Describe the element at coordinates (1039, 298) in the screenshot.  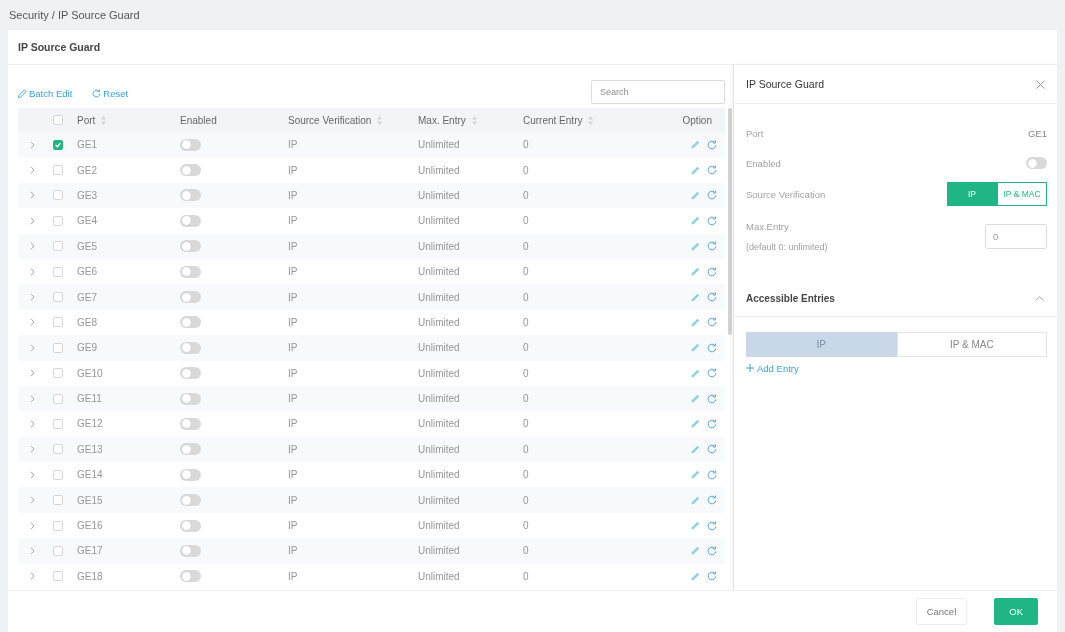
I see `chevron-up-icon` at that location.